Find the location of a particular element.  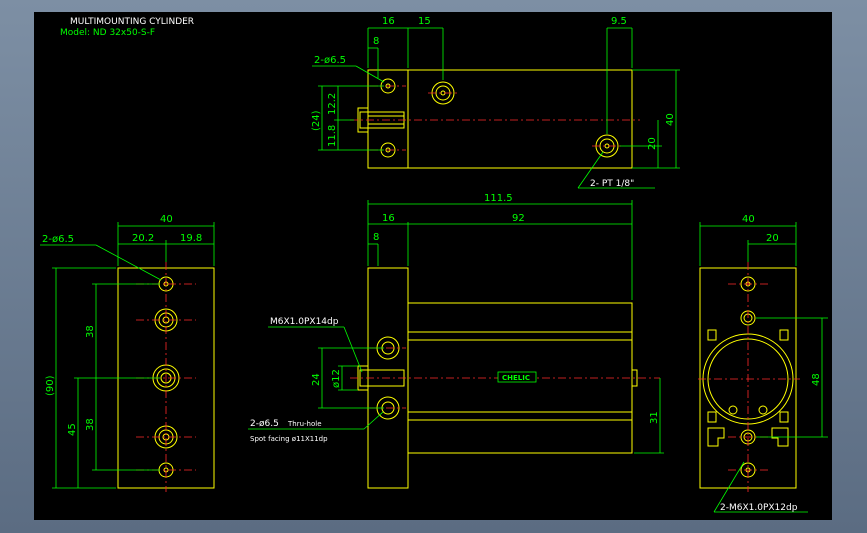

dim-45: 45 is located at coordinates (72, 429).